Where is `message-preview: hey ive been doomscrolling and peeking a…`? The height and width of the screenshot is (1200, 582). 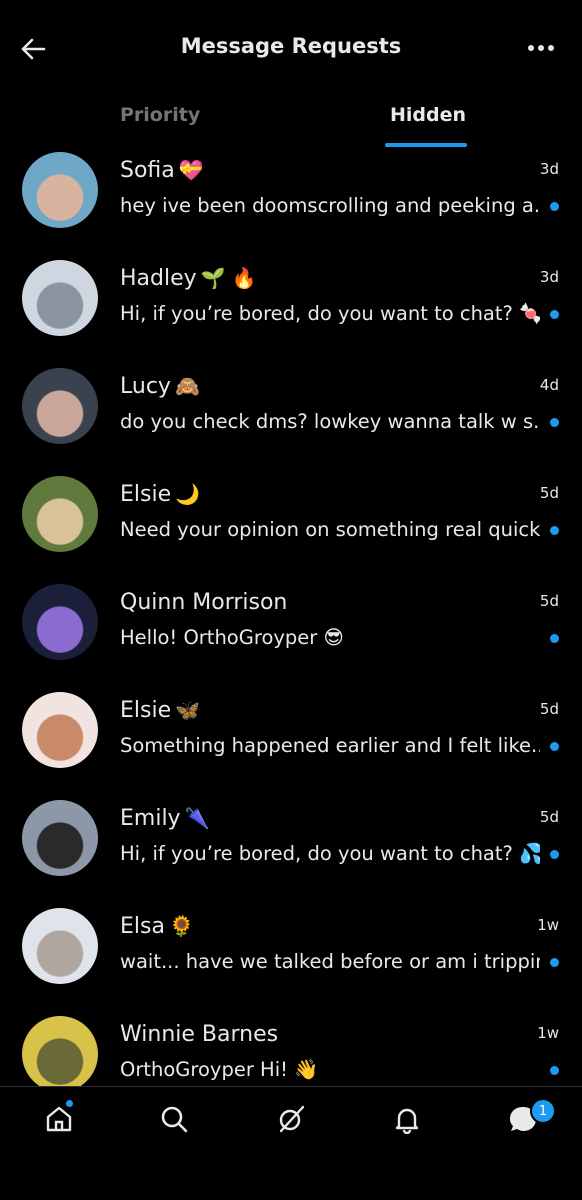
message-preview: hey ive been doomscrolling and peeking a… is located at coordinates (330, 205).